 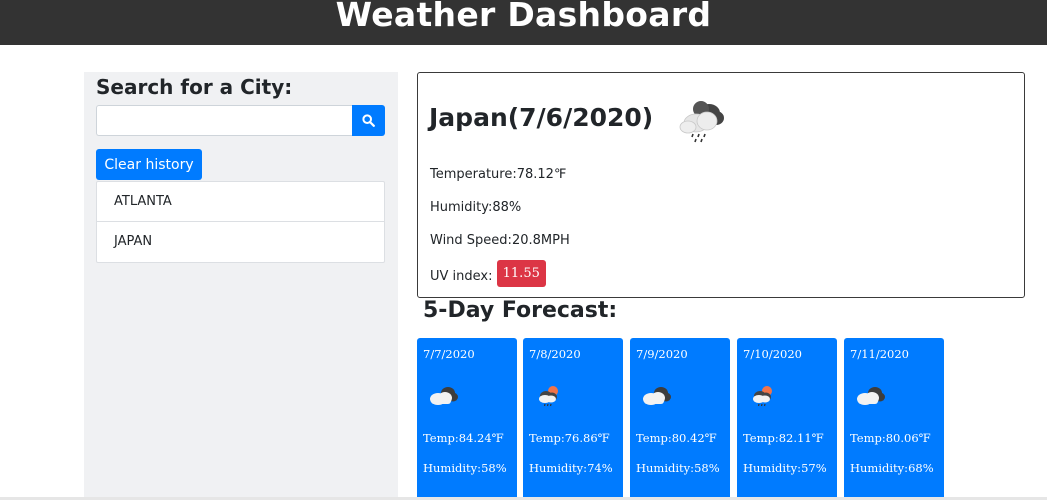 What do you see at coordinates (461, 276) in the screenshot?
I see `uv-index-label: UV index:` at bounding box center [461, 276].